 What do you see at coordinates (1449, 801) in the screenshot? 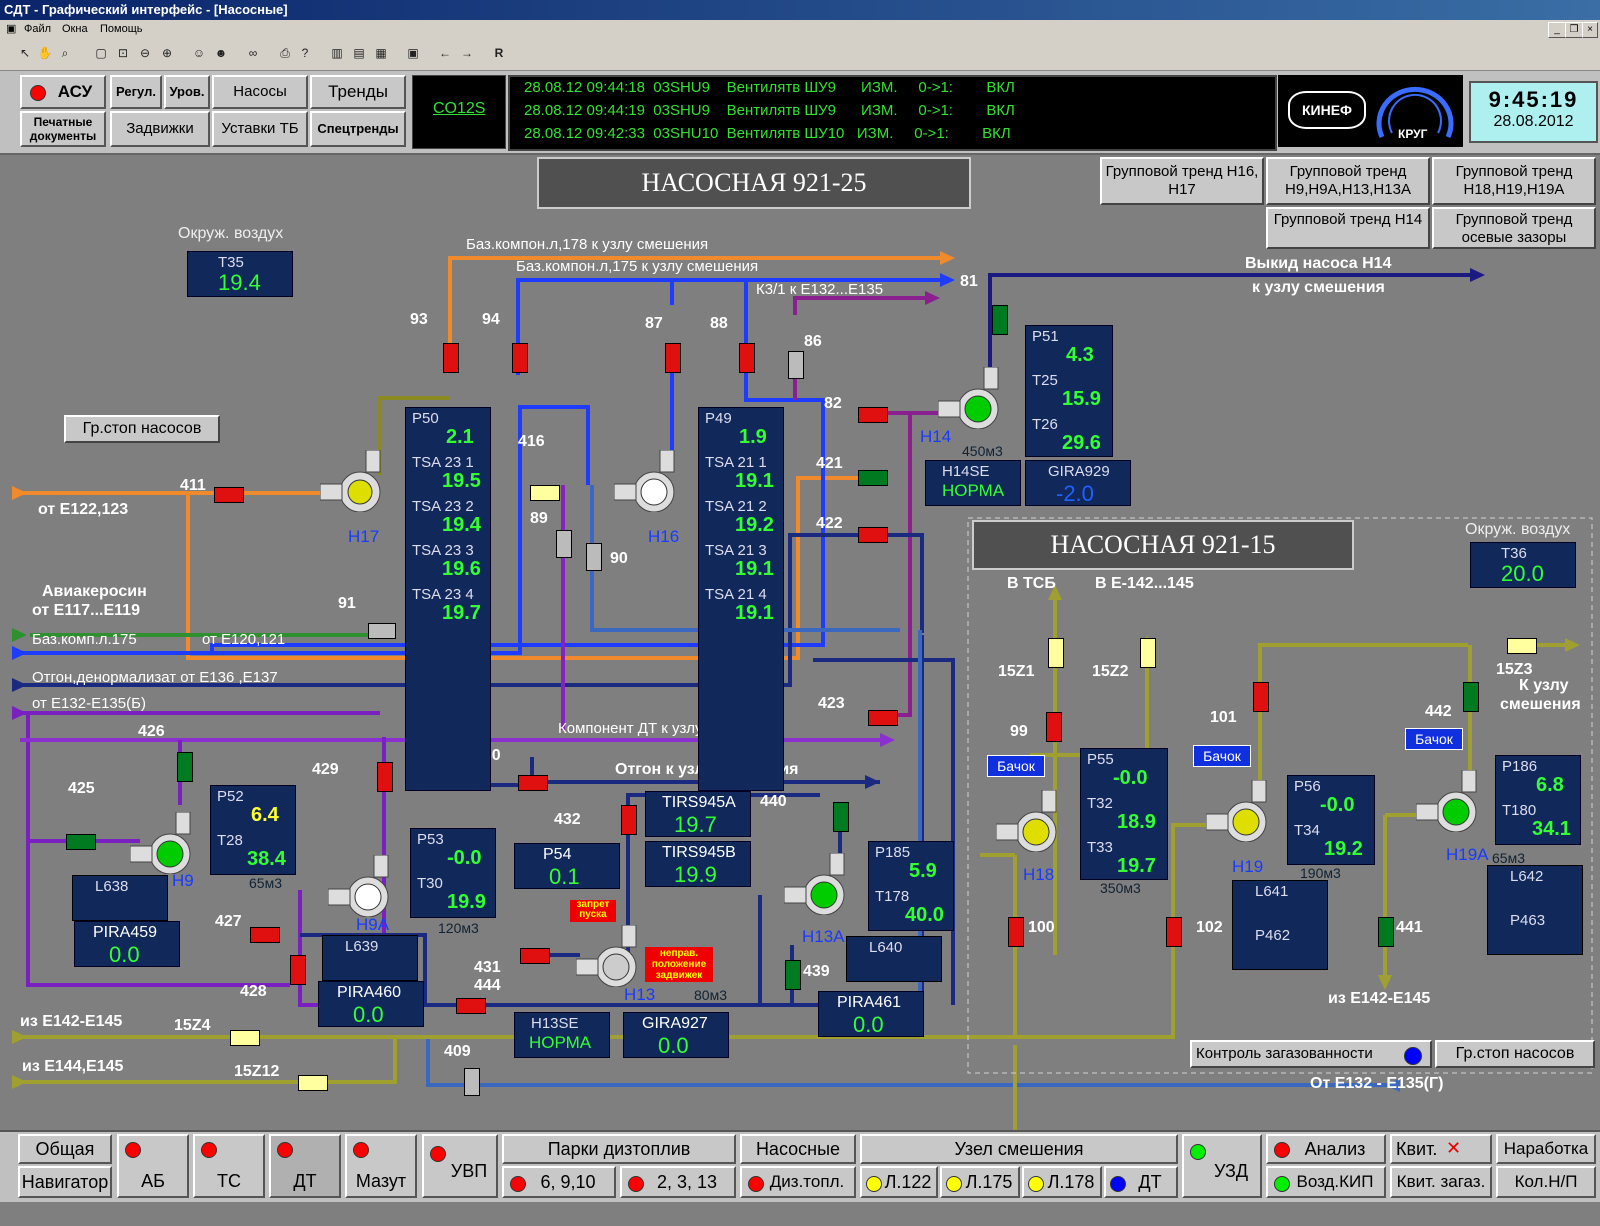
I see `pump-h19a` at bounding box center [1449, 801].